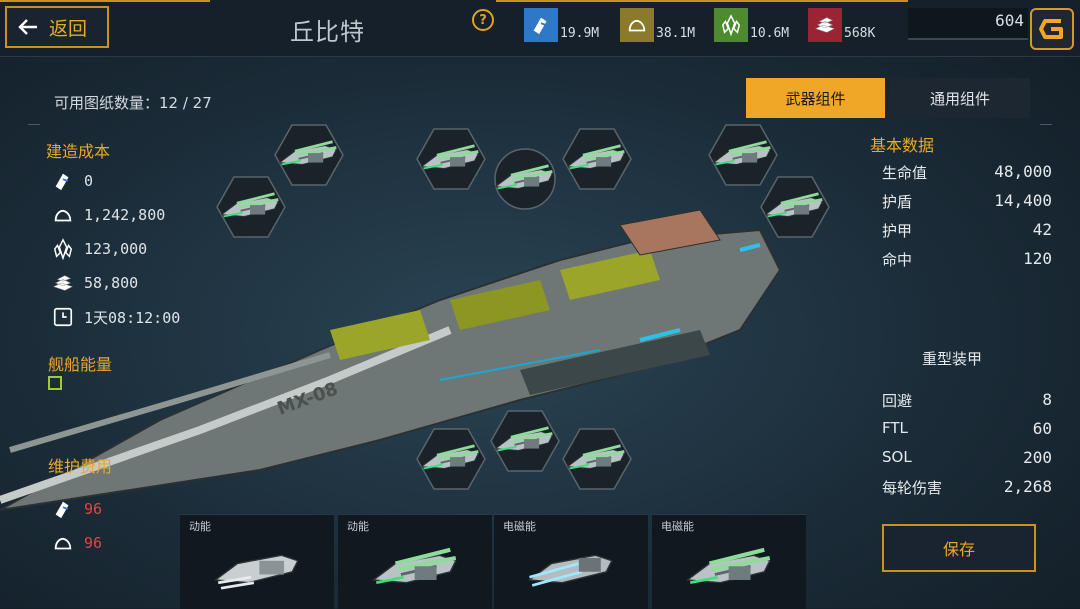 The height and width of the screenshot is (609, 1080). I want to click on resource-value: 10.6M, so click(770, 33).